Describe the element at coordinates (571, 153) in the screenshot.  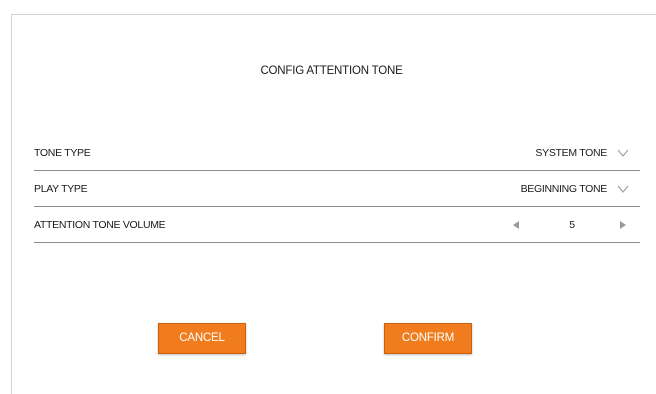
I see `tone-type-value: SYSTEM TONE` at that location.